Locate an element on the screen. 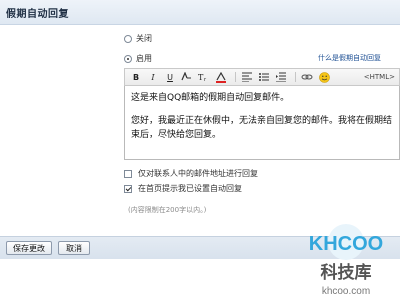 This screenshot has height=300, width=400. radio-on: 启用 is located at coordinates (138, 58).